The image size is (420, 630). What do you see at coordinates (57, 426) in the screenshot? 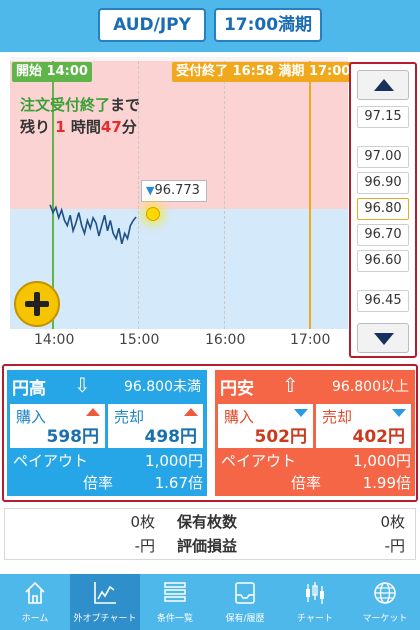
I see `yen-up-buy-button: 購入 598円` at bounding box center [57, 426].